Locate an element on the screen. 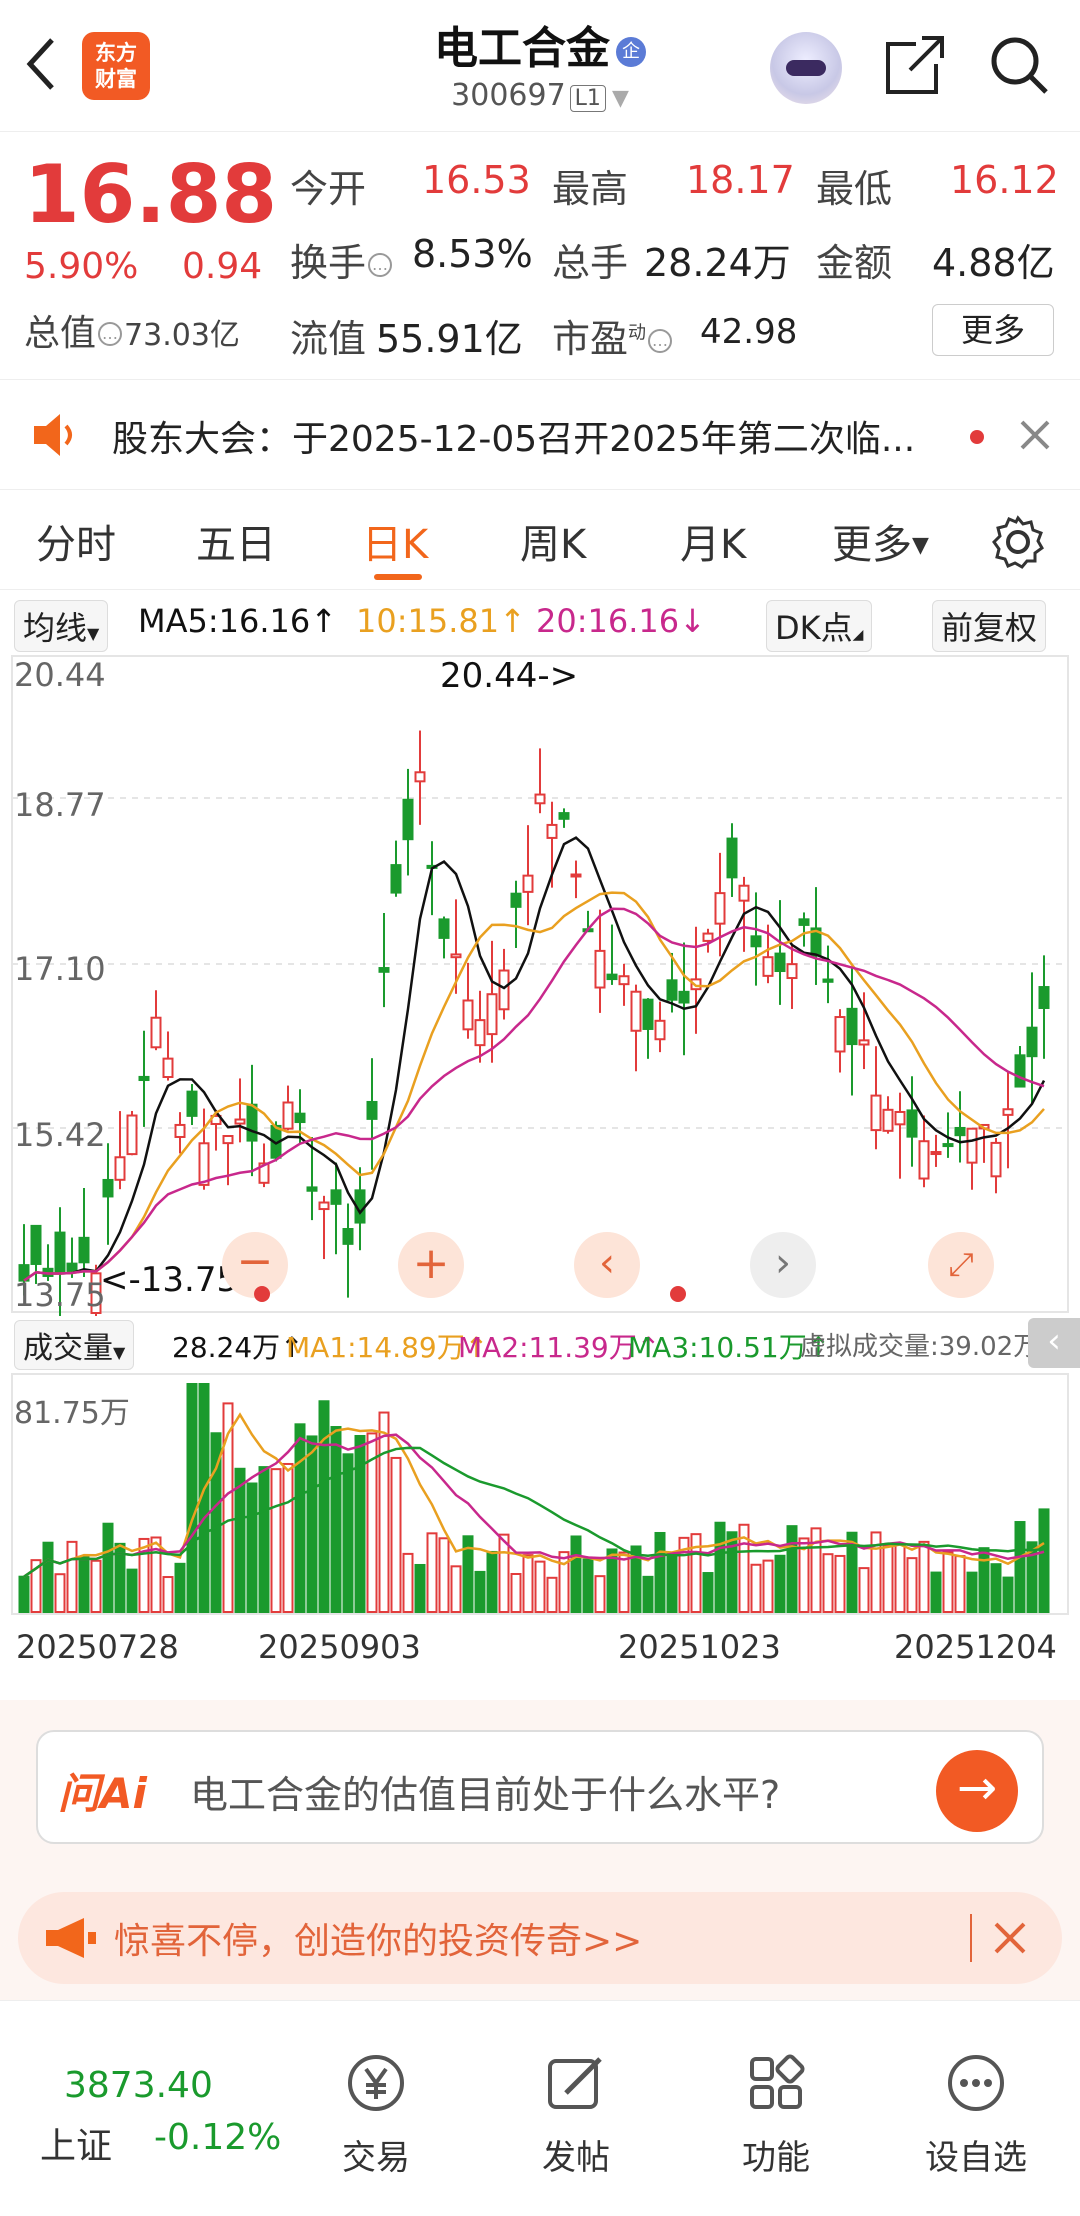 This screenshot has width=1080, height=2216. y-tick-label: 15.42 is located at coordinates (60, 1135).